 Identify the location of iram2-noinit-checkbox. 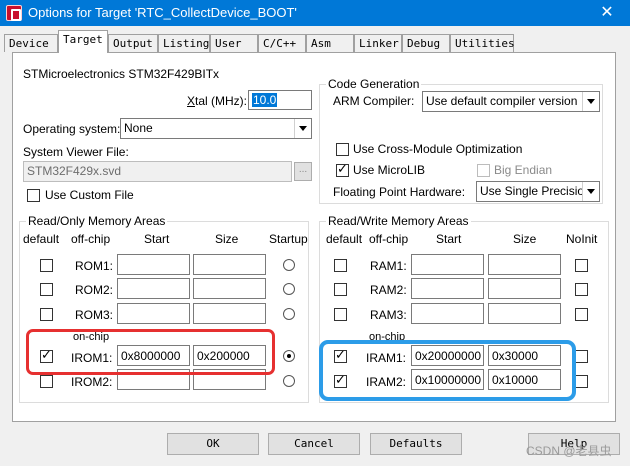
(581, 381).